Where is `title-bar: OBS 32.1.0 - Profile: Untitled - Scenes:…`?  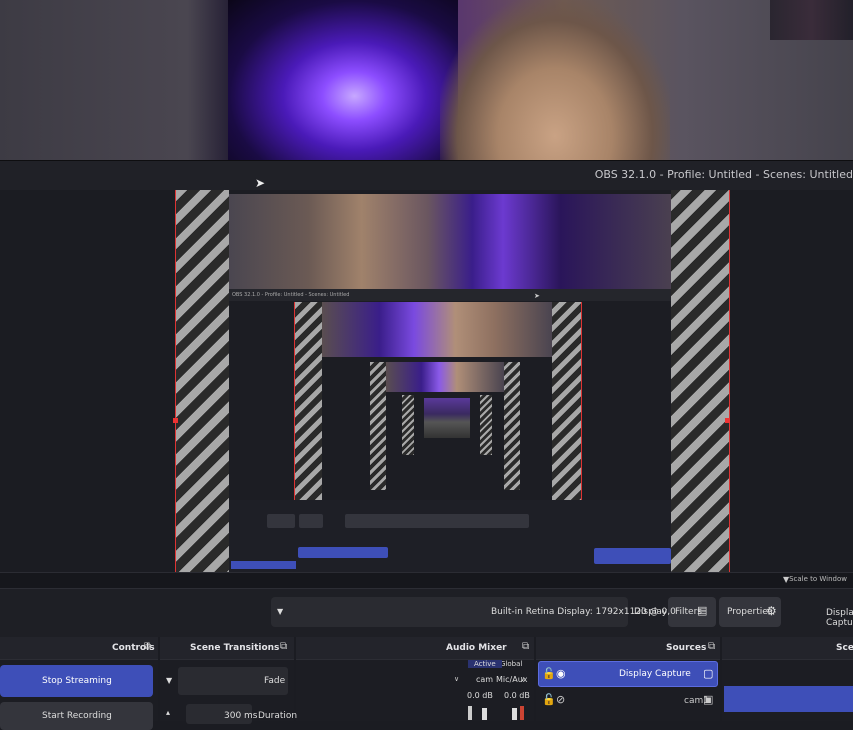
title-bar: OBS 32.1.0 - Profile: Untitled - Scenes:… is located at coordinates (426, 175).